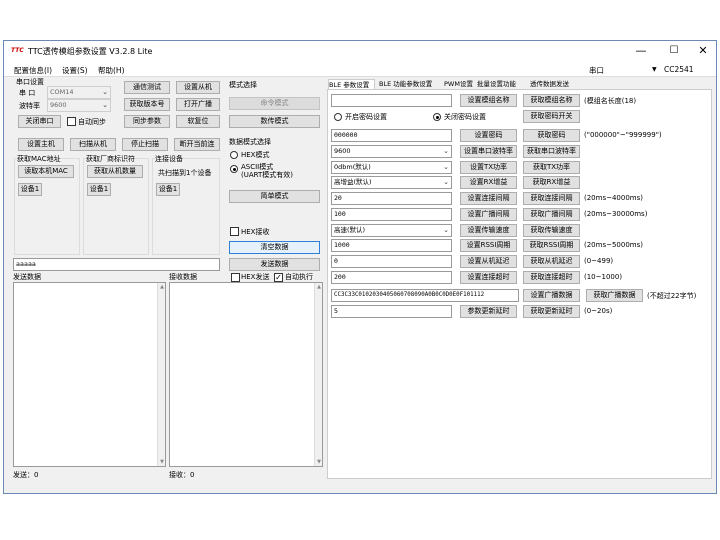 The width and height of the screenshot is (720, 540). What do you see at coordinates (39, 121) in the screenshot?
I see `close-port-button: 关闭串口` at bounding box center [39, 121].